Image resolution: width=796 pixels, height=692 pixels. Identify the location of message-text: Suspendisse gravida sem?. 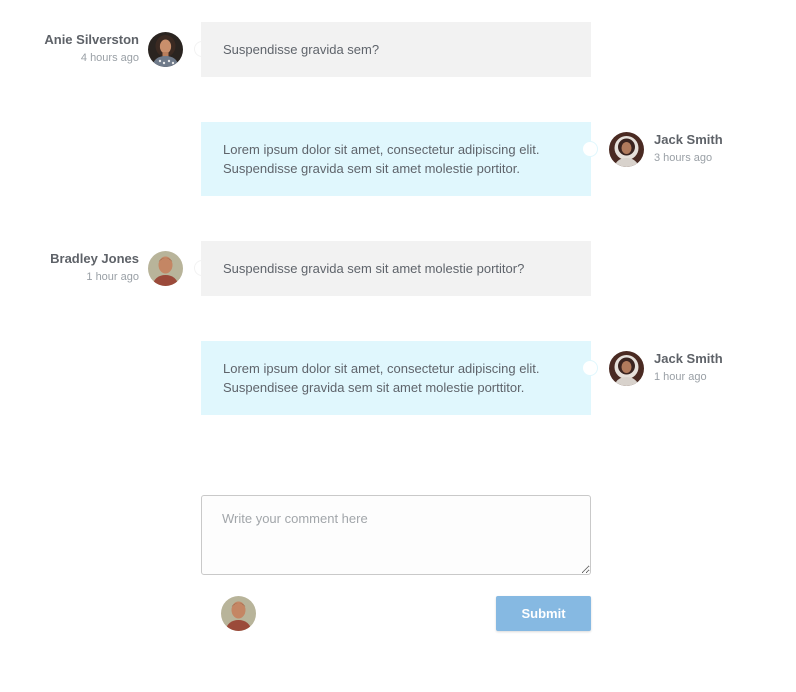
(301, 49).